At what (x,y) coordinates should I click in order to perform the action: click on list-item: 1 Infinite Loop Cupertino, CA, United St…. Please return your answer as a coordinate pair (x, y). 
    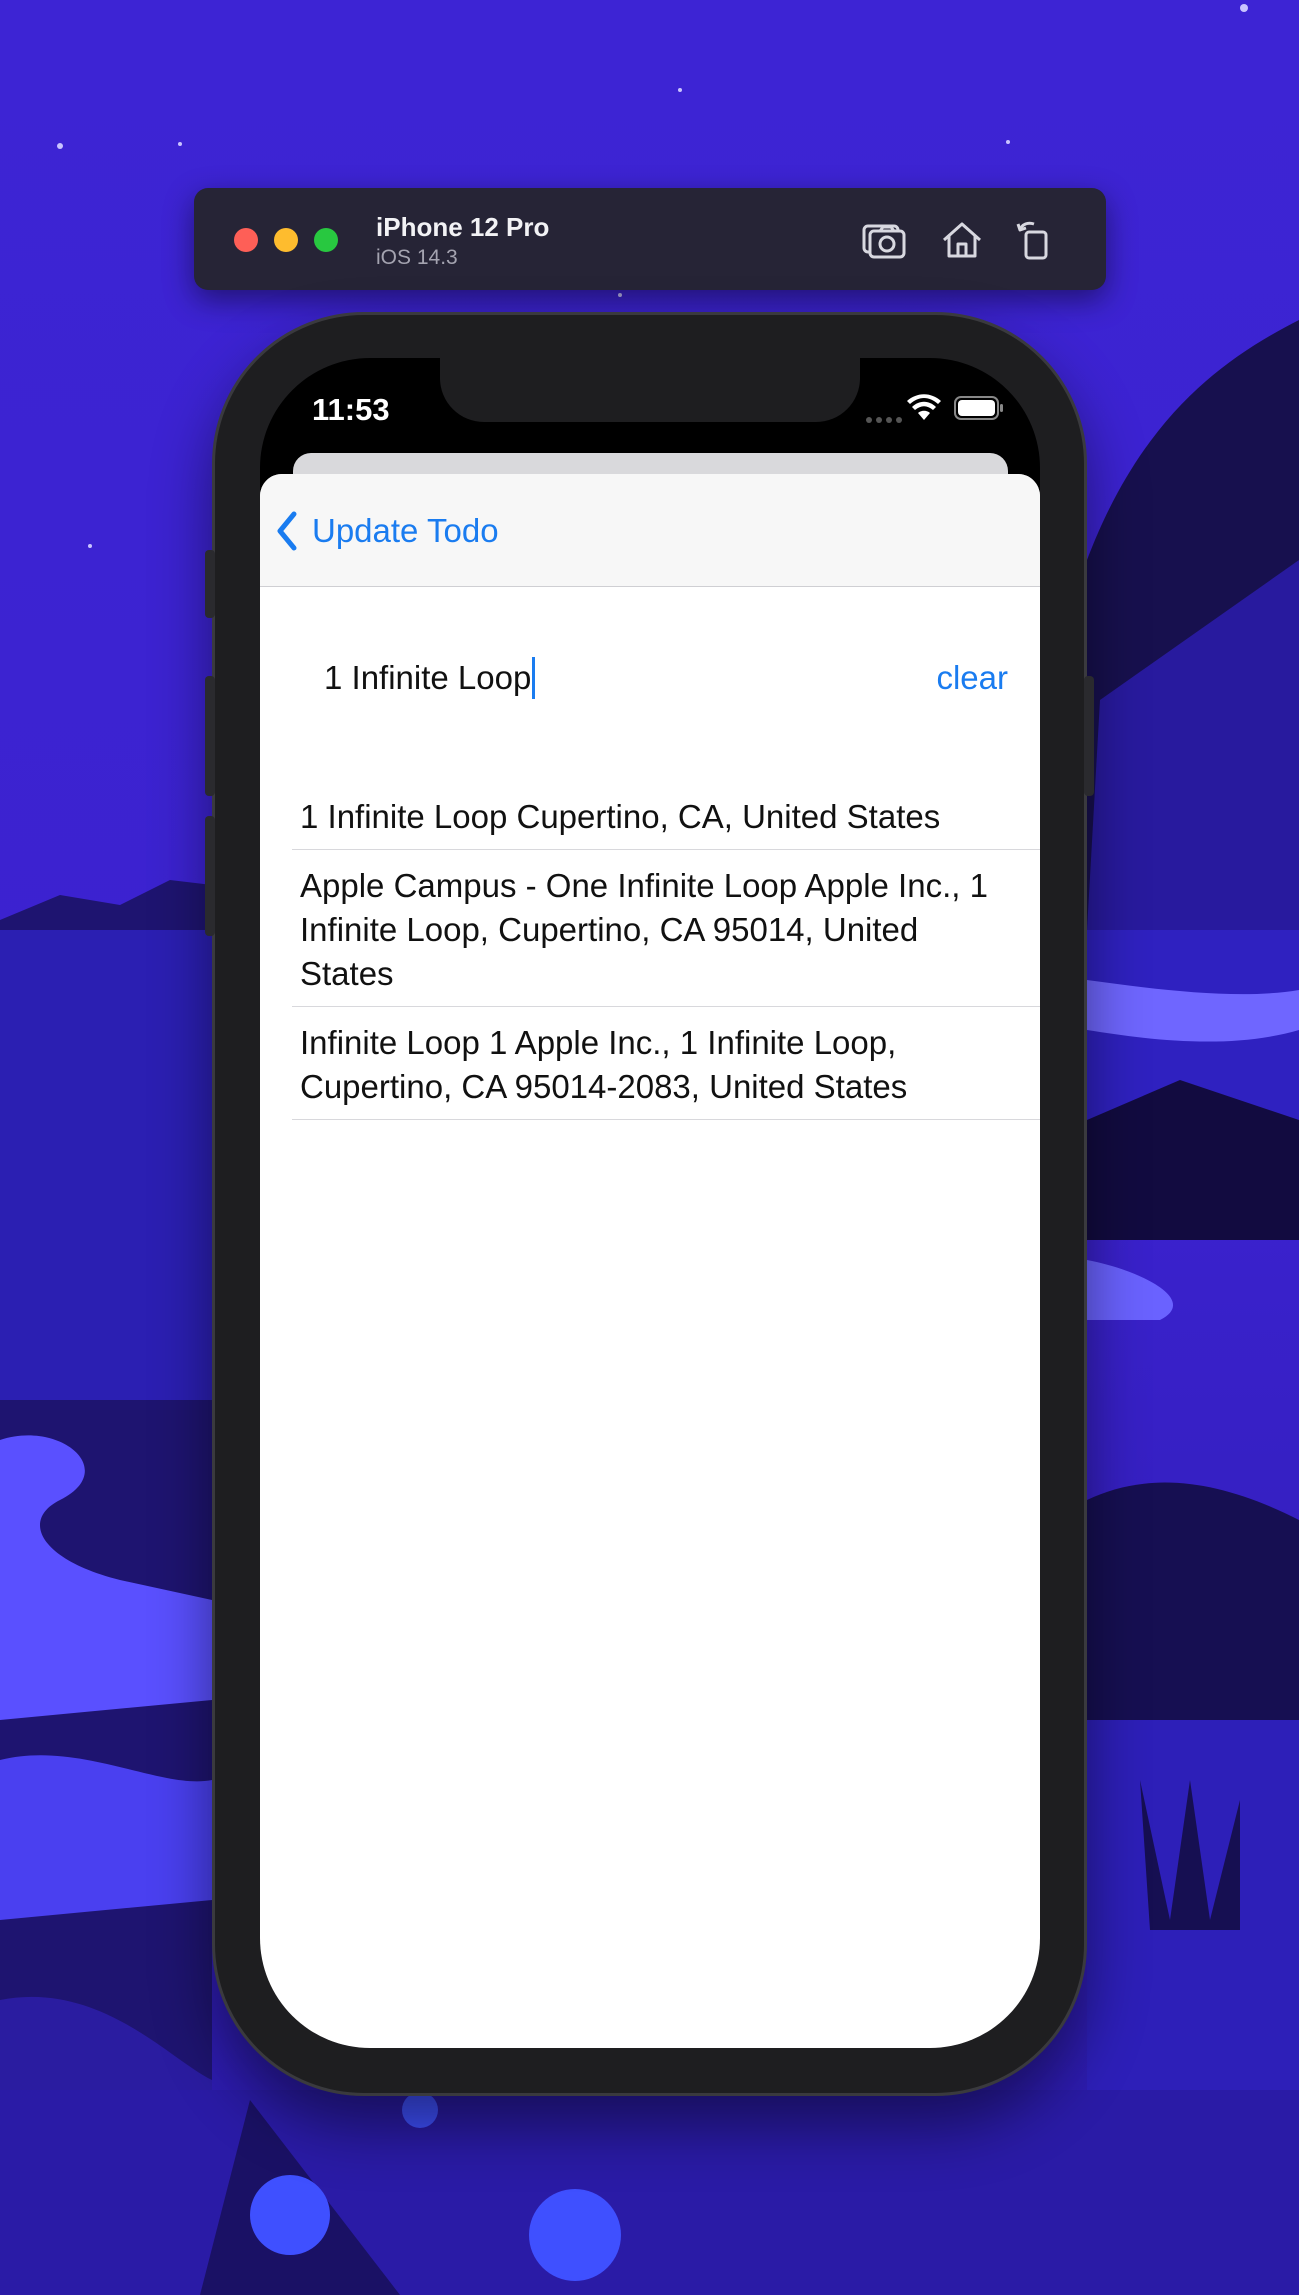
    Looking at the image, I should click on (666, 815).